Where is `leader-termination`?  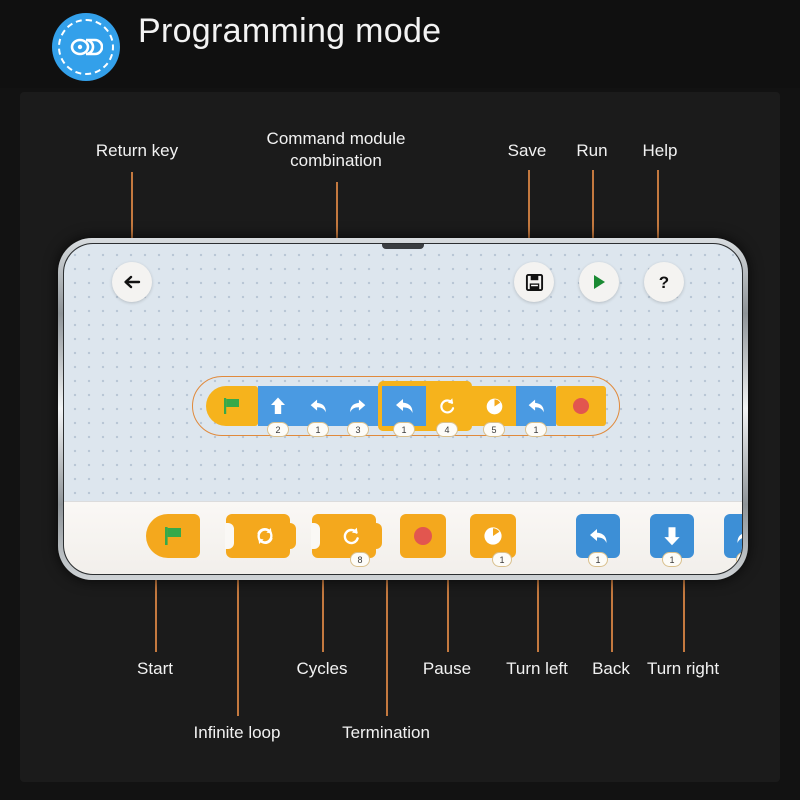
leader-termination is located at coordinates (387, 647).